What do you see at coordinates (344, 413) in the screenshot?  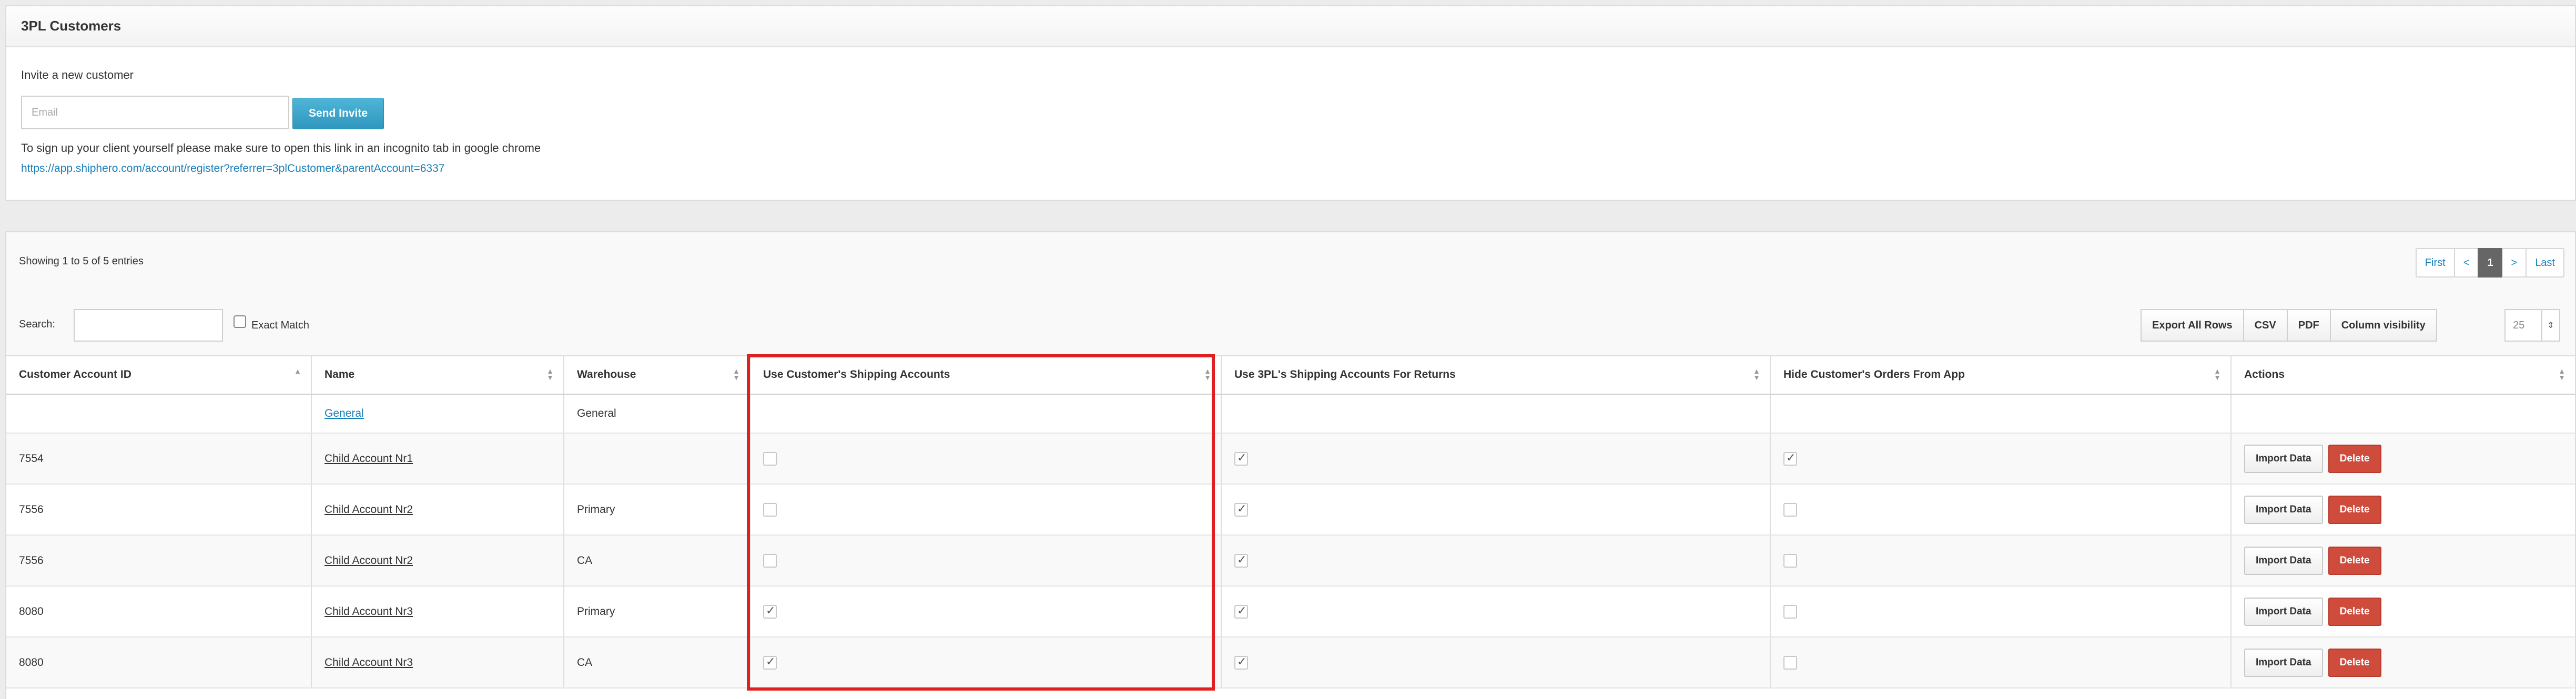 I see `account-name-link: General` at bounding box center [344, 413].